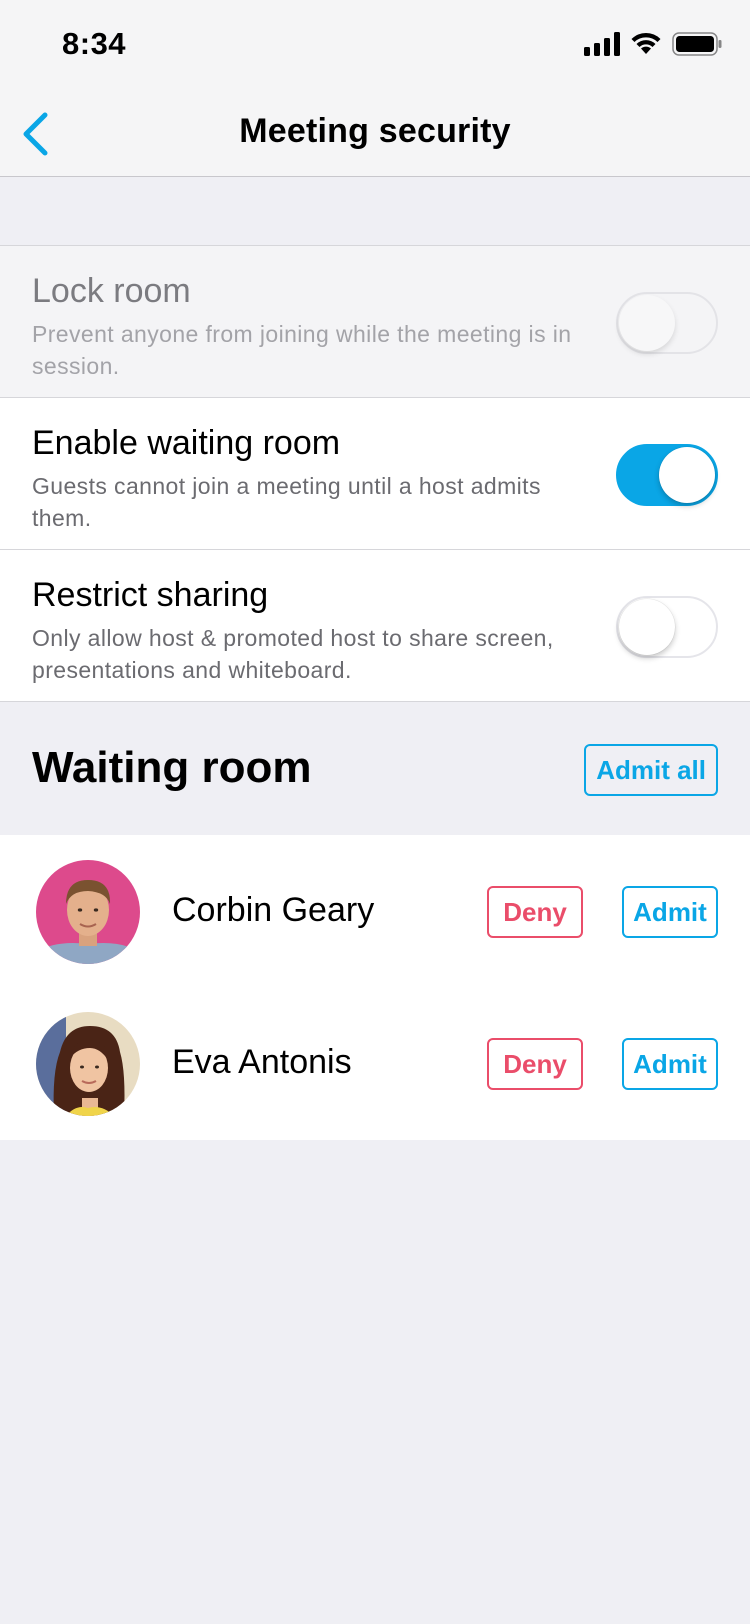  I want to click on nav-bar: Meeting security, so click(375, 132).